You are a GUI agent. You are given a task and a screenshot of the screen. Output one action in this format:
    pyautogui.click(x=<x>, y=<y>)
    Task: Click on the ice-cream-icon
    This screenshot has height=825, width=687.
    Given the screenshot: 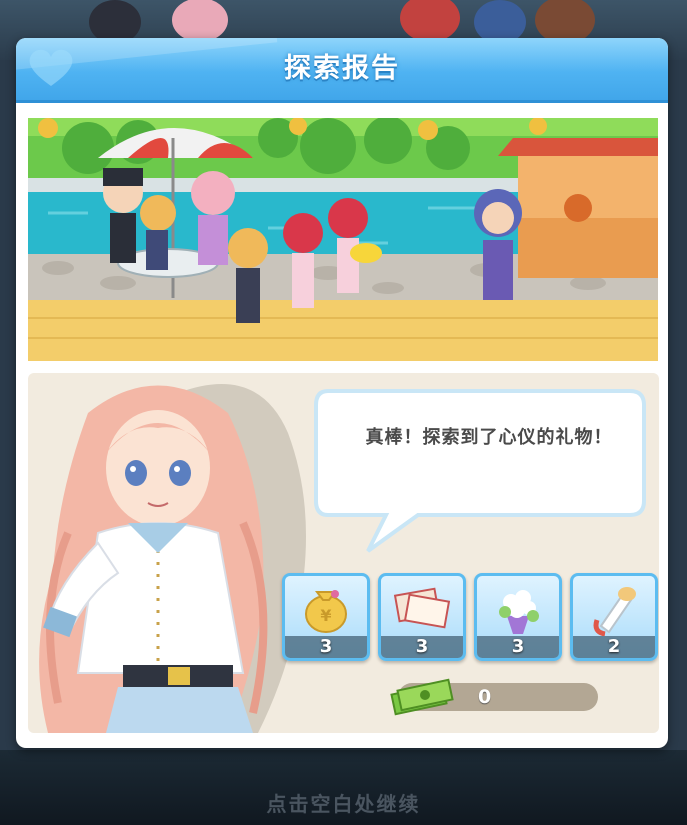 What is the action you would take?
    pyautogui.click(x=614, y=611)
    